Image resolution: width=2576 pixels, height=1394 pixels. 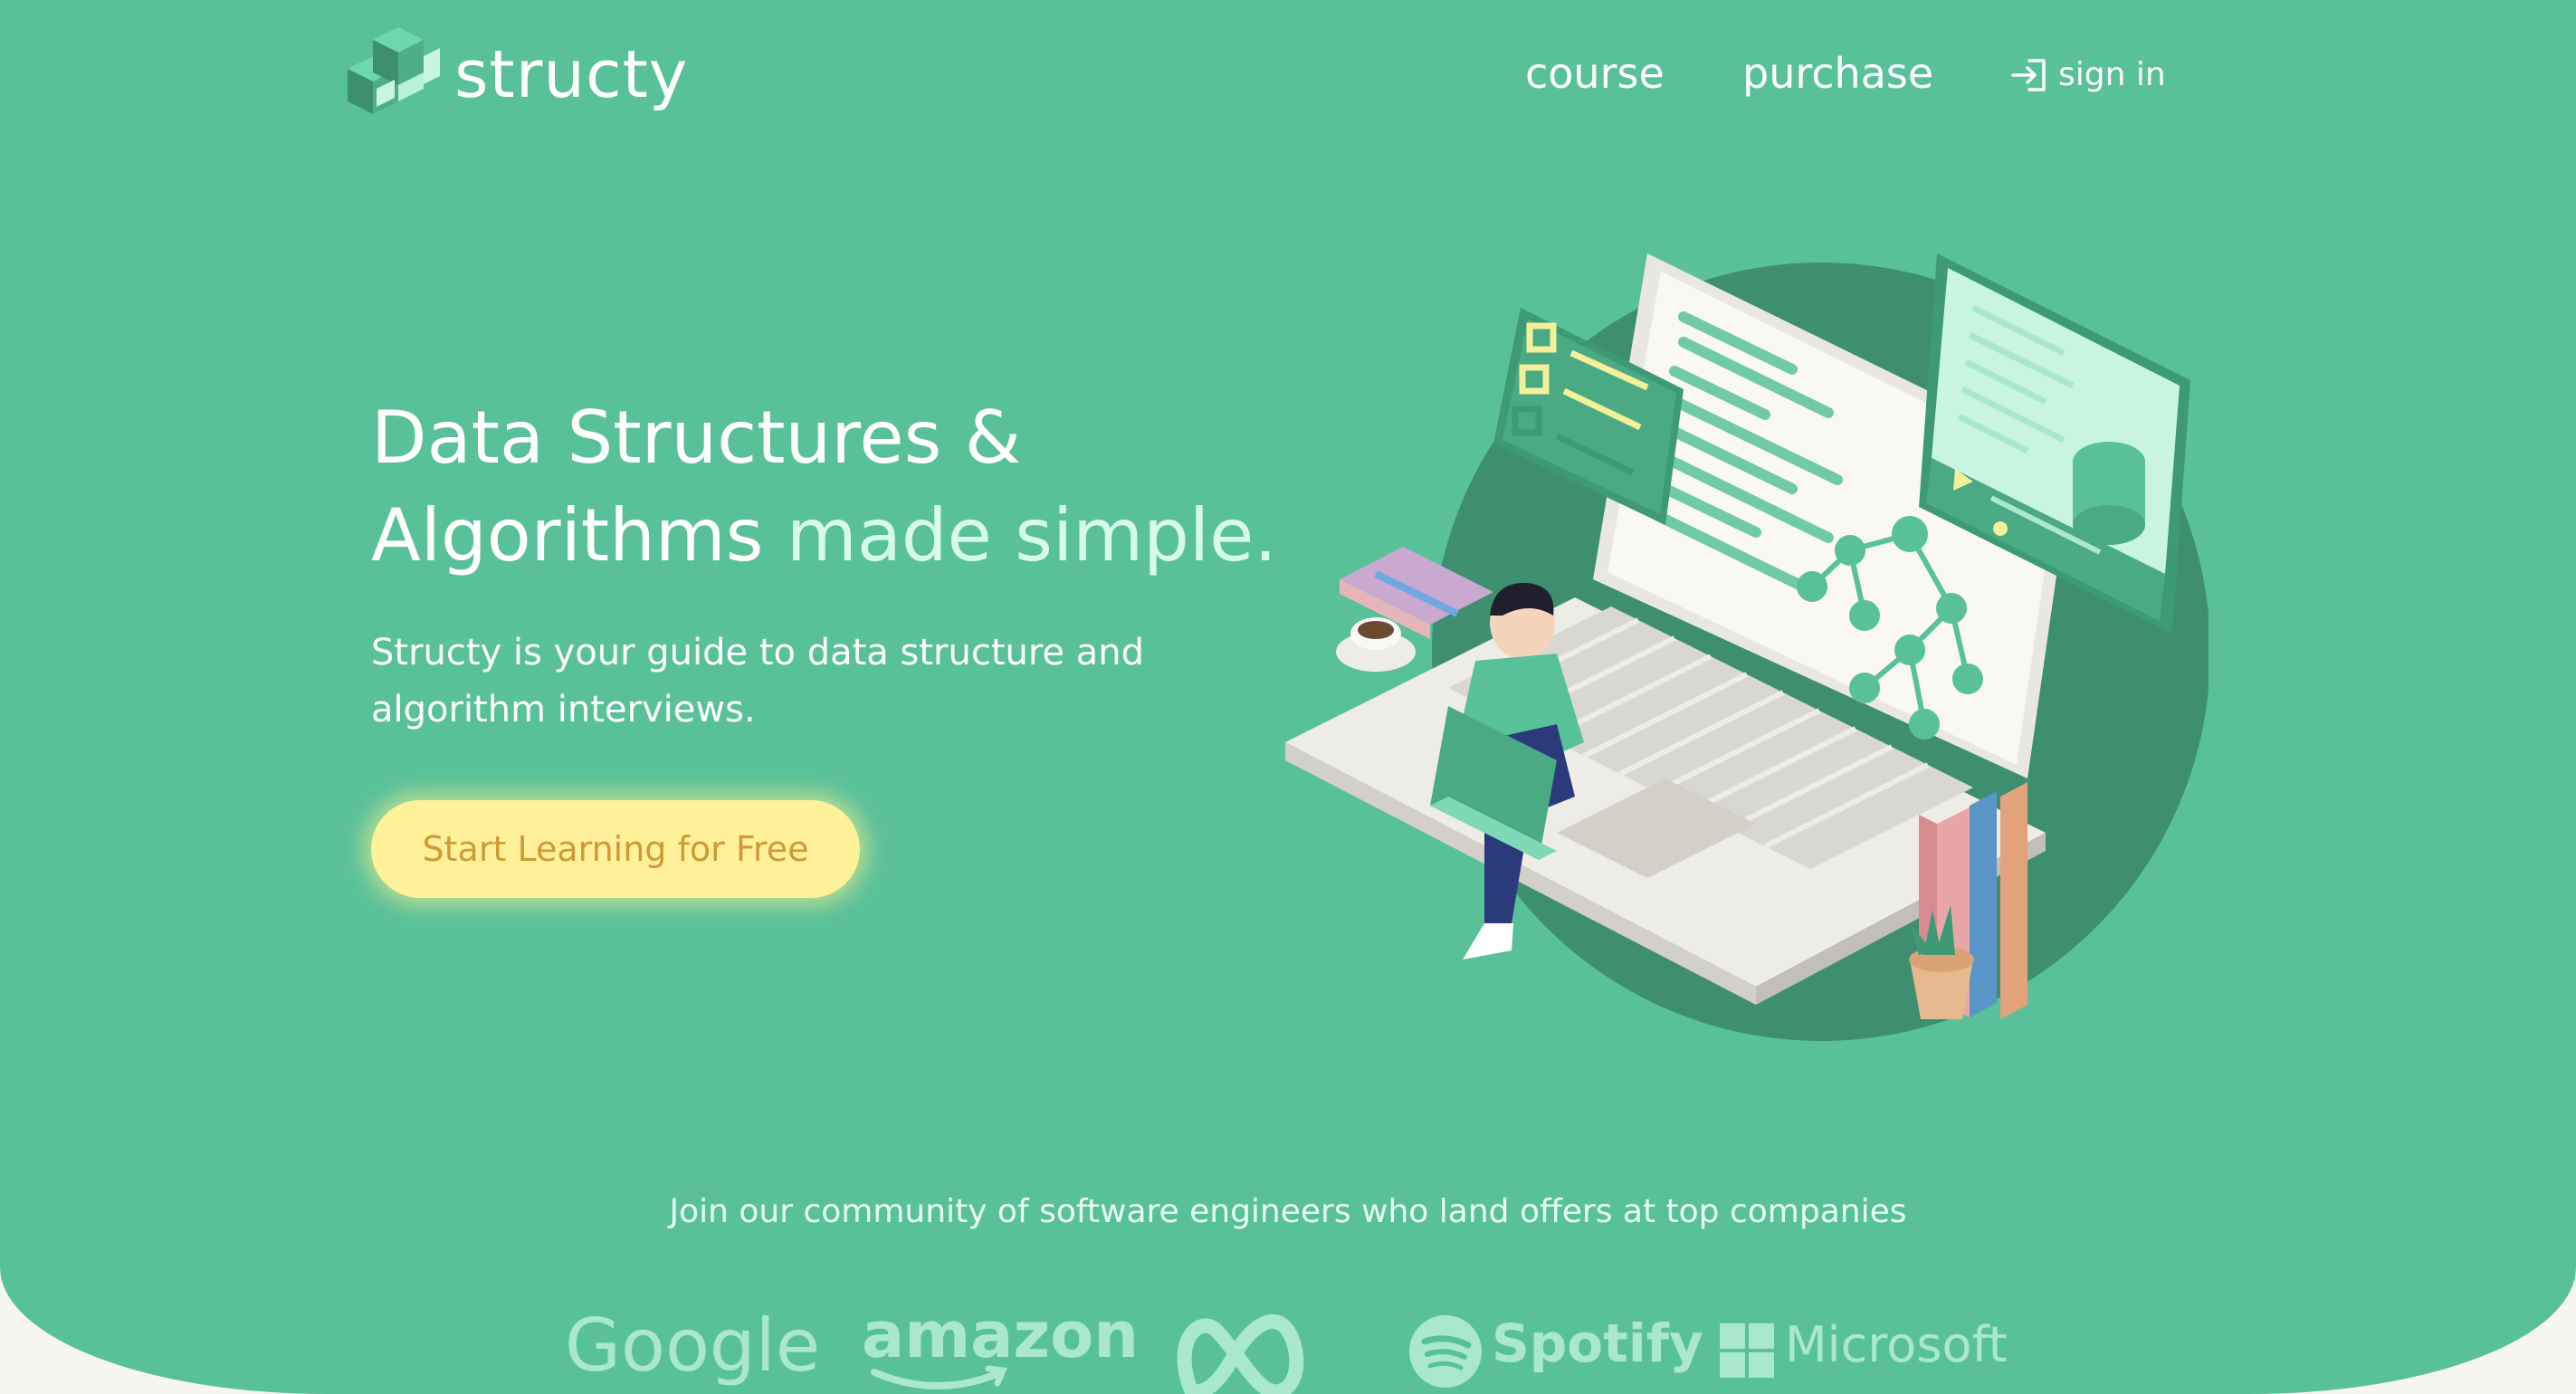 I want to click on company-logos: Google amazon Spotify Microsoft, so click(x=1288, y=1346).